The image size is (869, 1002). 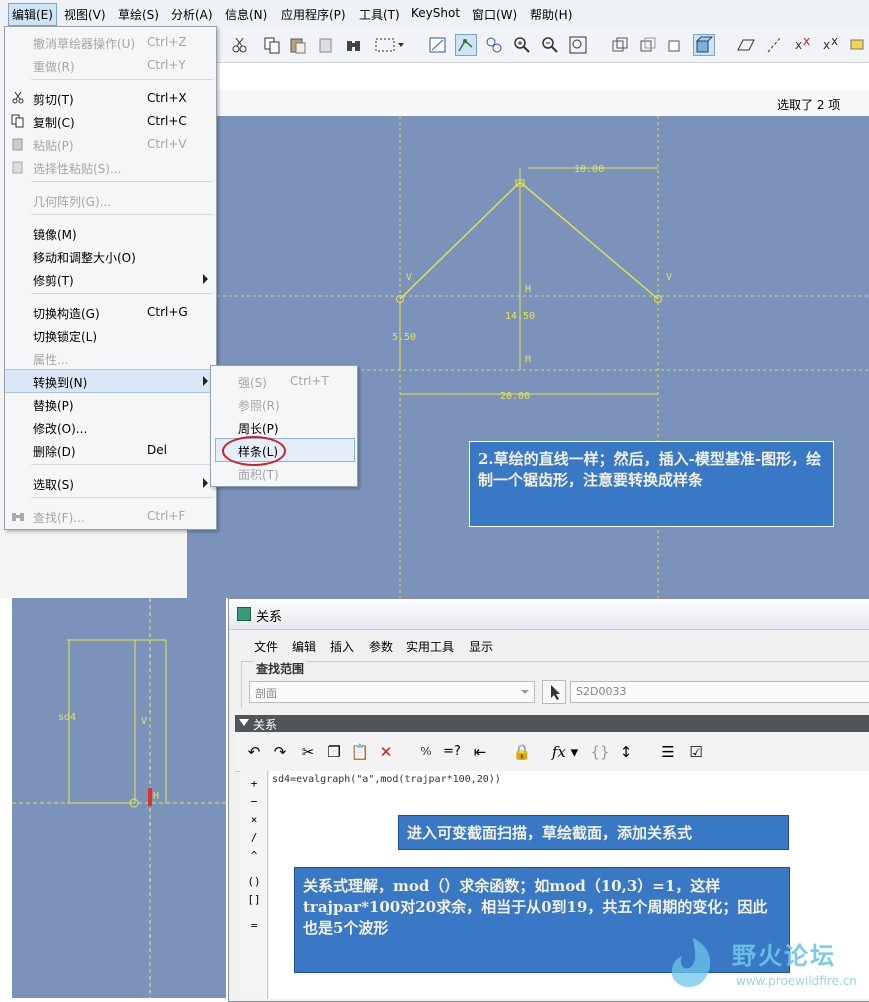 I want to click on operator-parens-button: (), so click(x=254, y=881).